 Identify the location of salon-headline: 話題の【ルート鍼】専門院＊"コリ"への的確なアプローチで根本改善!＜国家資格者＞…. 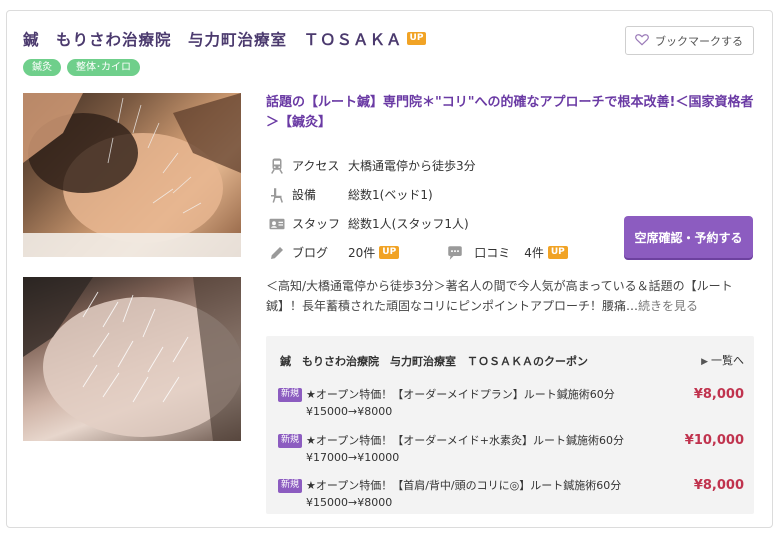
(511, 113).